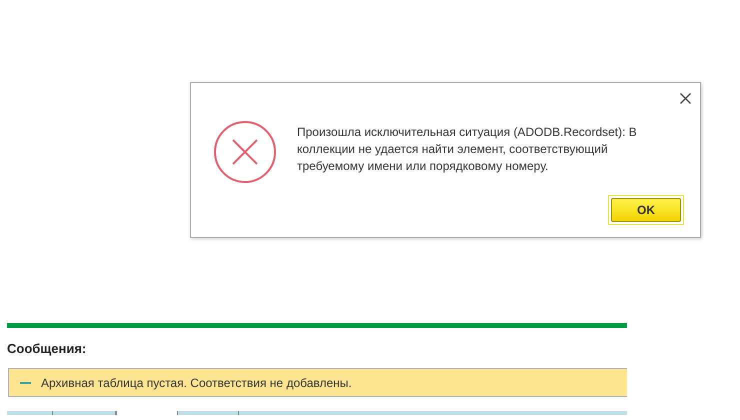  Describe the element at coordinates (467, 149) in the screenshot. I see `error-message: Произошла исключительная ситуация (ADODB.Recordset): В коллекции не удается найти элемент, соответствующий требуемому имени или порядковому номеру.` at that location.